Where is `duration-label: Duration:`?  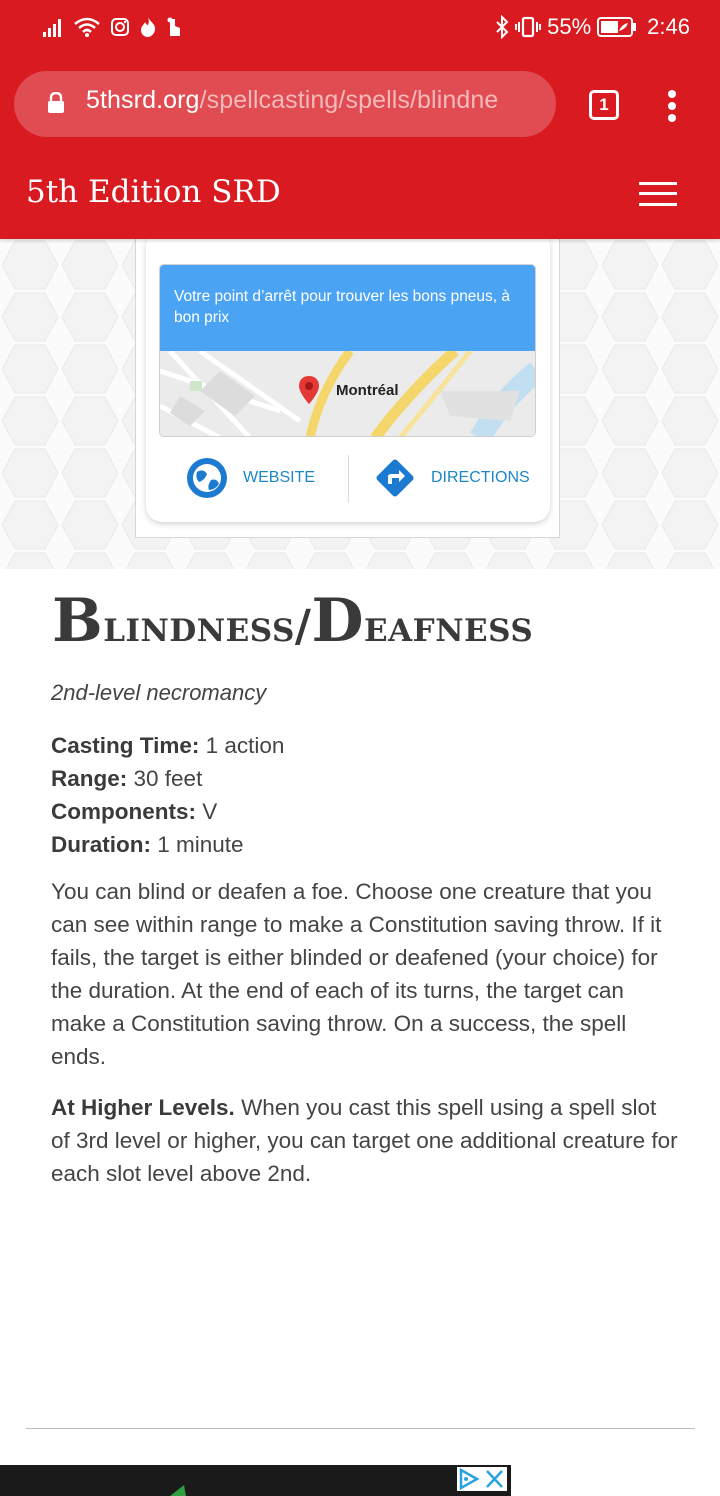 duration-label: Duration: is located at coordinates (101, 844).